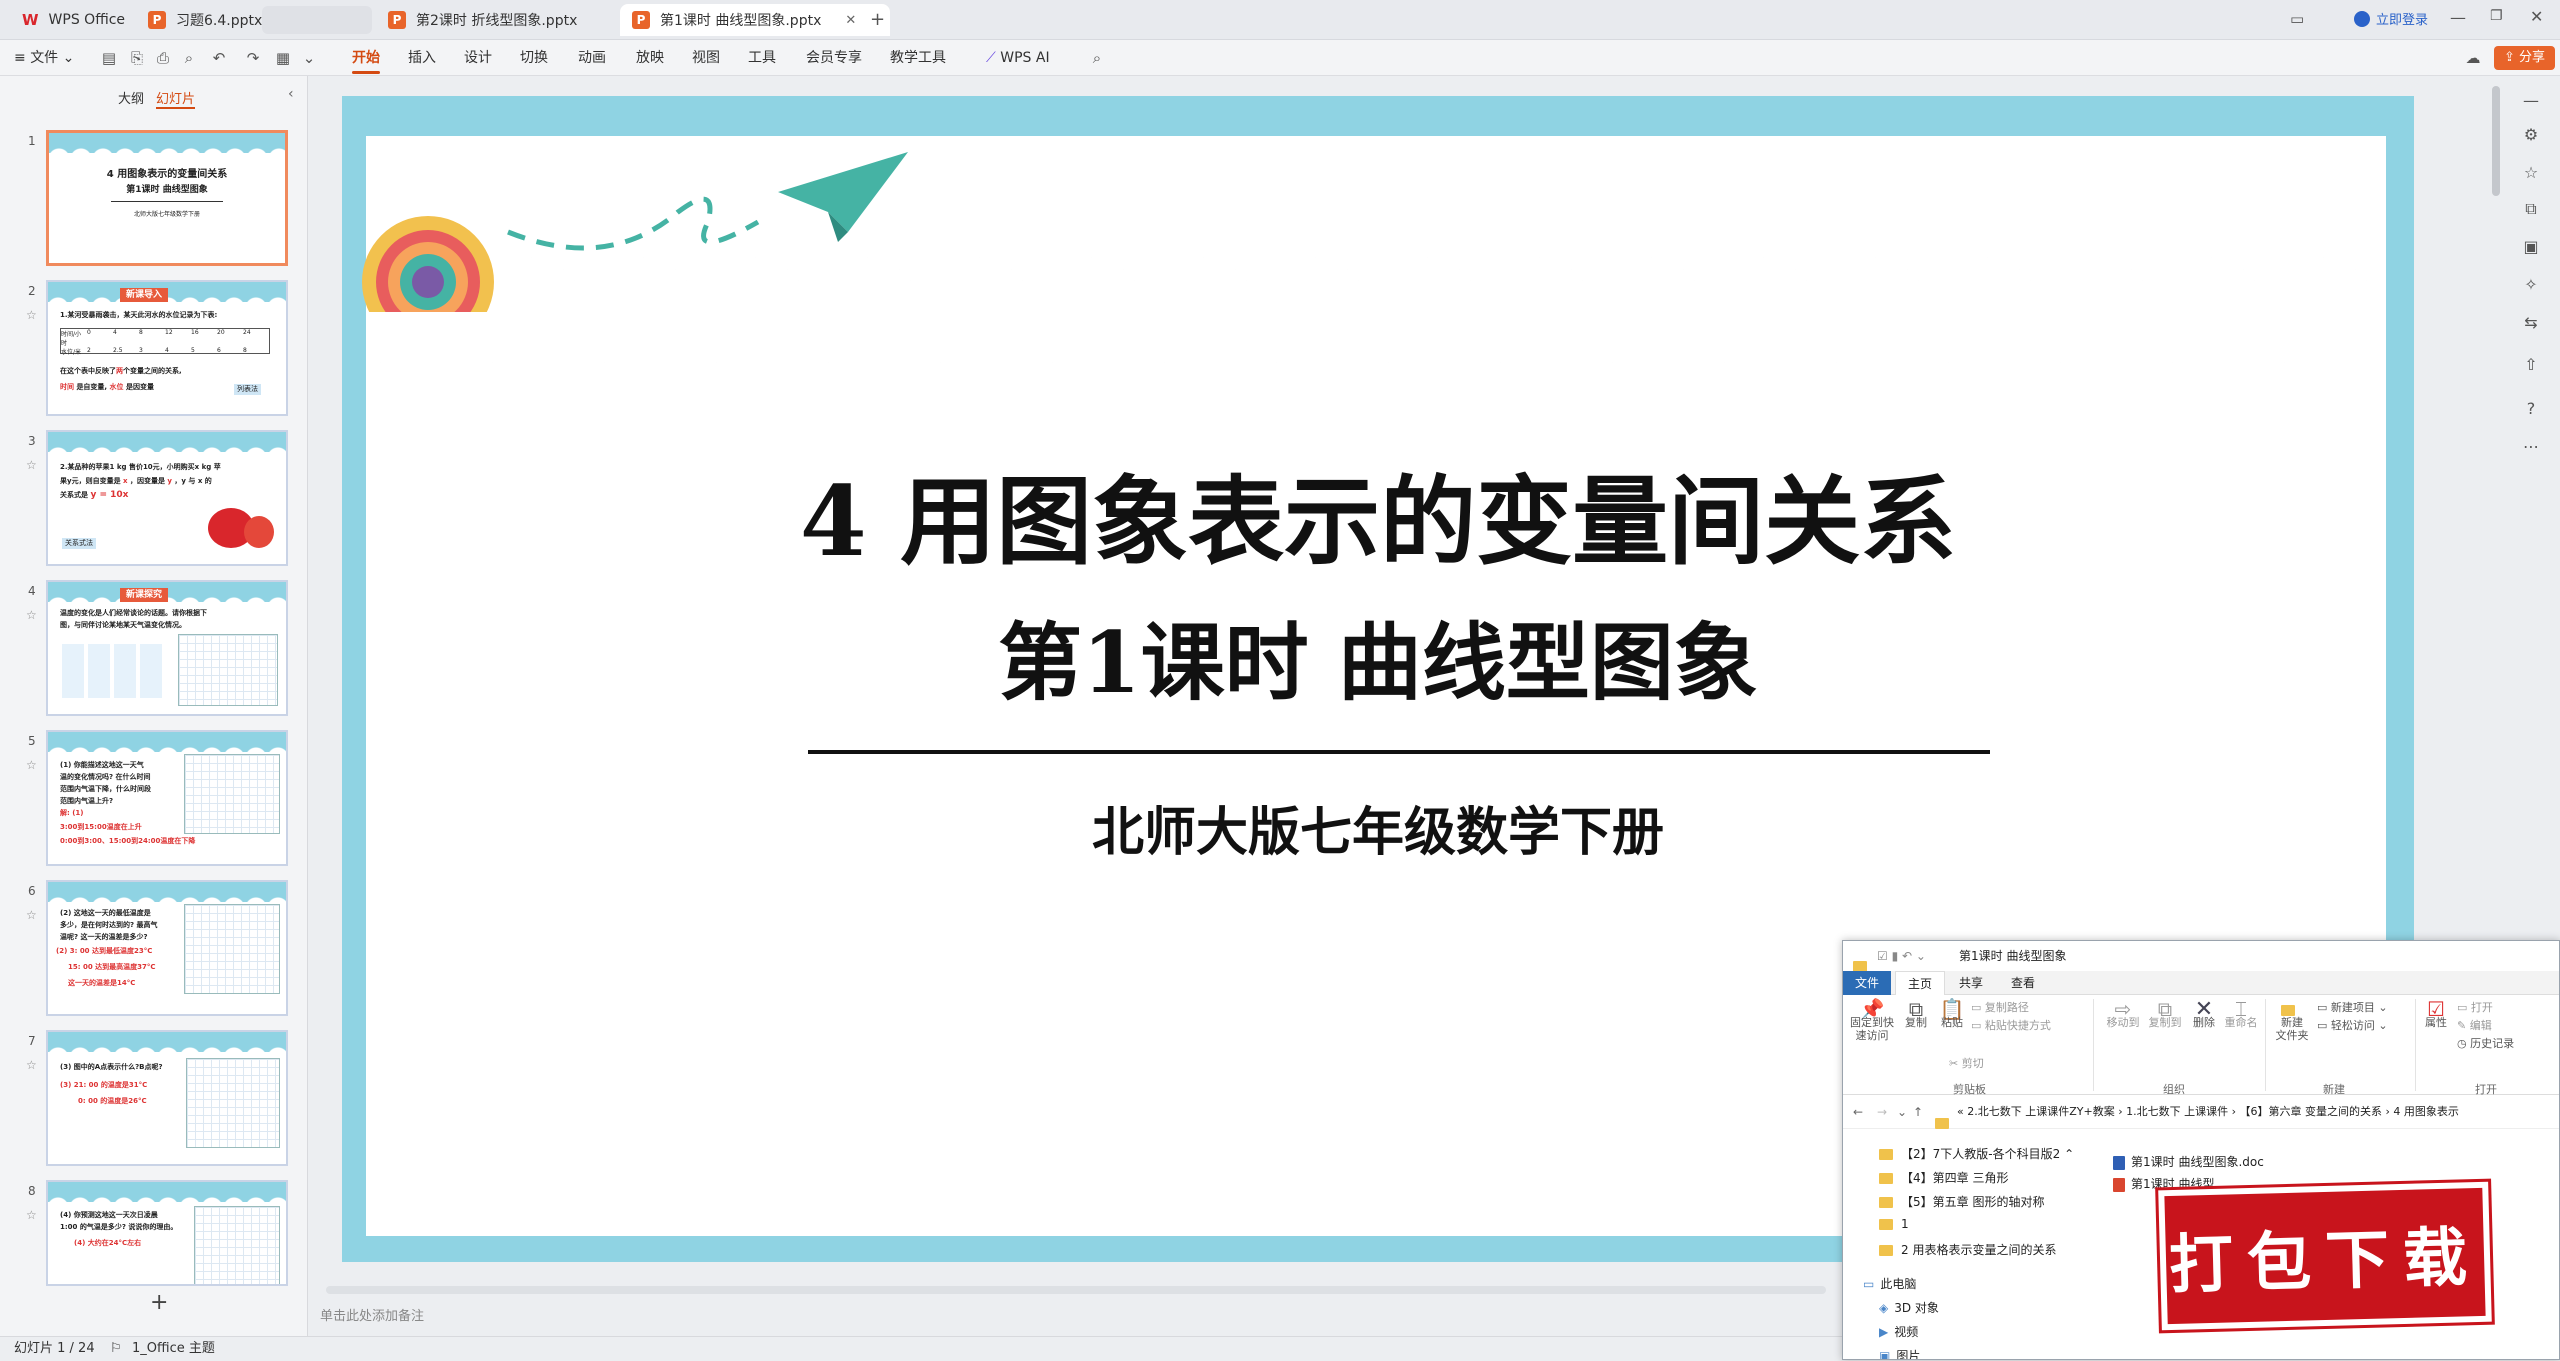  I want to click on file-menu: ≡ 文件 ⌄, so click(44, 58).